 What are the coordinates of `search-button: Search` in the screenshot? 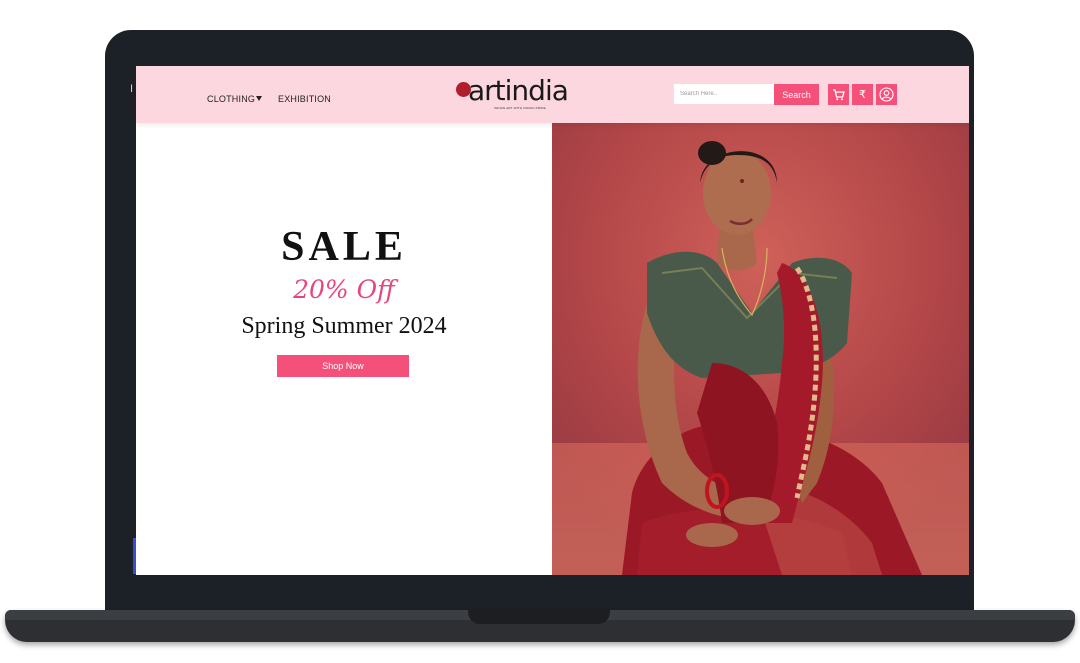 It's located at (796, 94).